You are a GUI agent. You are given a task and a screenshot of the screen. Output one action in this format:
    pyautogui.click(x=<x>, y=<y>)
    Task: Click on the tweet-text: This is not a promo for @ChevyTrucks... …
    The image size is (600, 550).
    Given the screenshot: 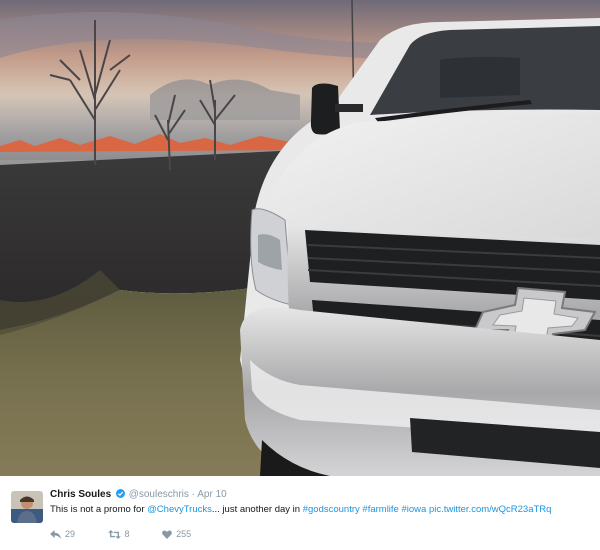 What is the action you would take?
    pyautogui.click(x=300, y=509)
    